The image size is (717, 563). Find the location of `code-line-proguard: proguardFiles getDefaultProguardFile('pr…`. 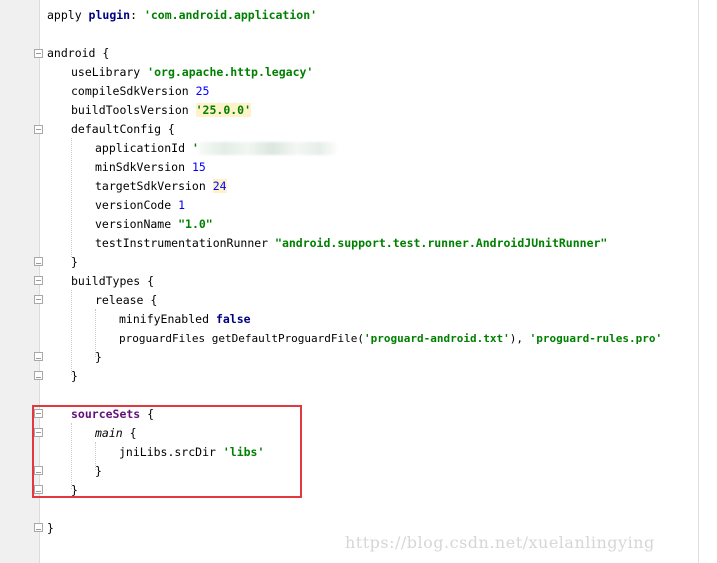

code-line-proguard: proguardFiles getDefaultProguardFile('pr… is located at coordinates (391, 338).